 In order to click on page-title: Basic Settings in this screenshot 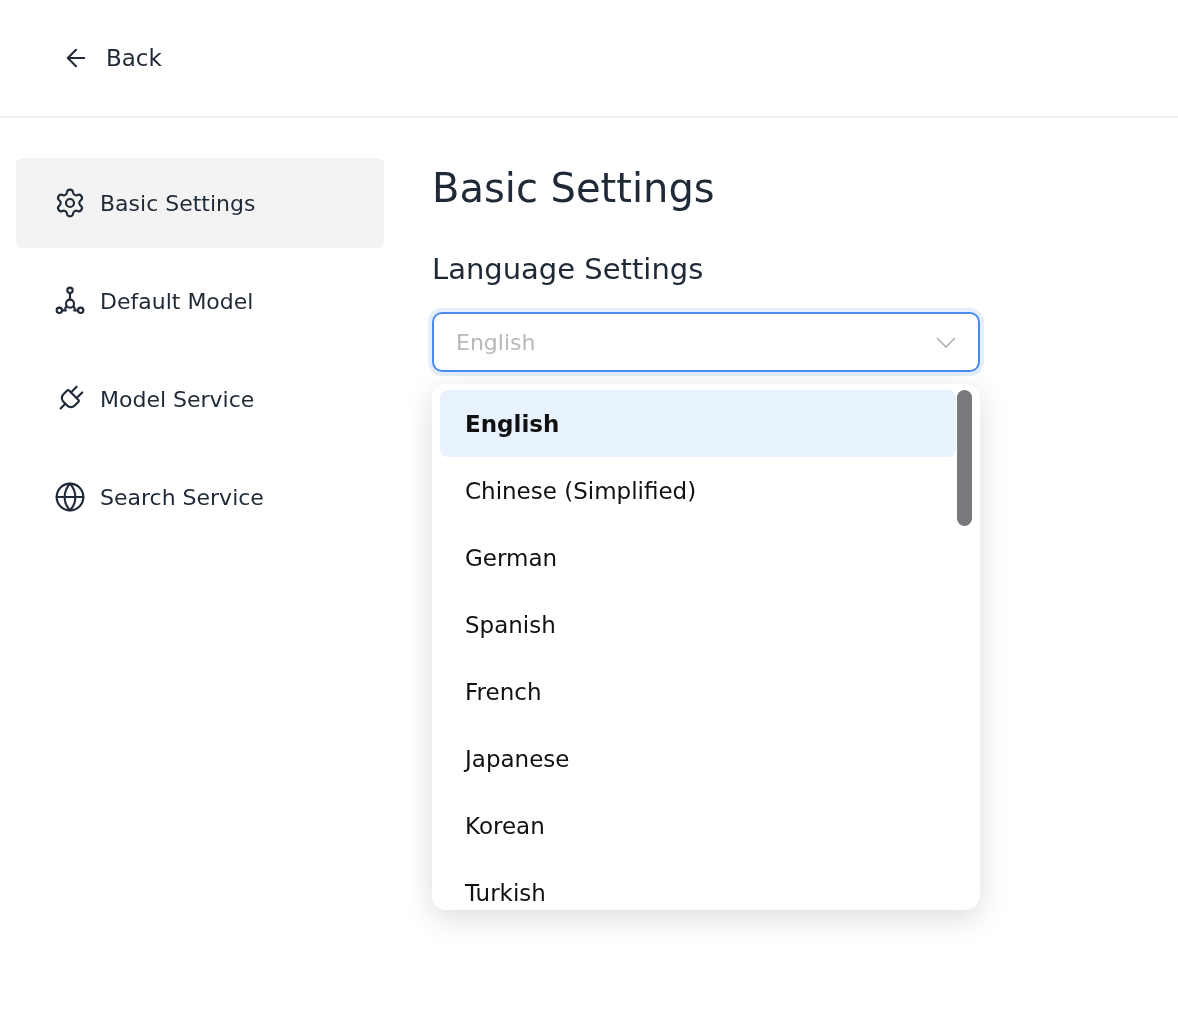, I will do `click(574, 188)`.